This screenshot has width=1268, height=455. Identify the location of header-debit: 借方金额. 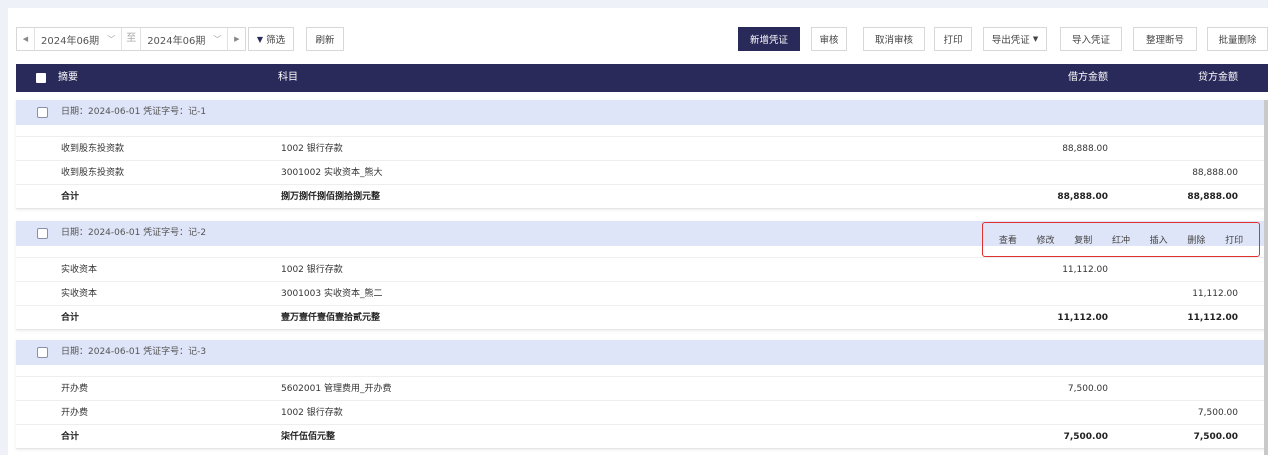
(1088, 77).